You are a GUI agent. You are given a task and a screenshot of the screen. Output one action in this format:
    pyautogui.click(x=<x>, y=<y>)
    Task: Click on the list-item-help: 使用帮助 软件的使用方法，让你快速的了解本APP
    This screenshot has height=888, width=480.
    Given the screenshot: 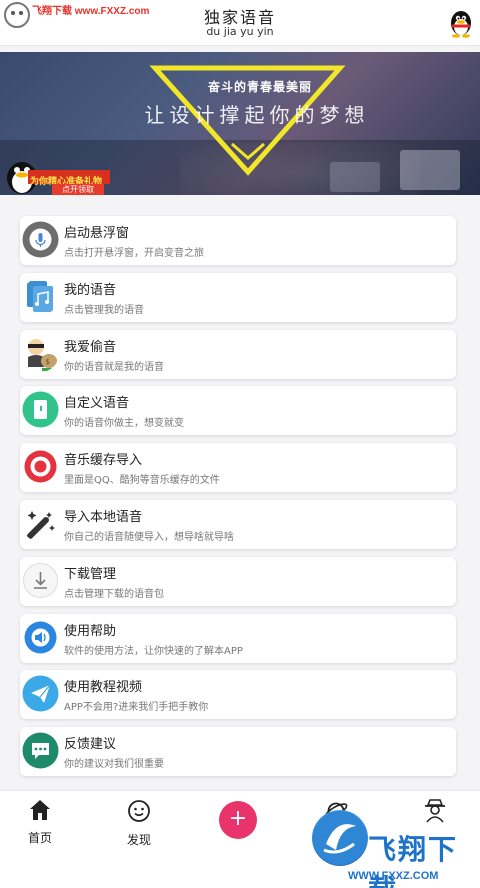 What is the action you would take?
    pyautogui.click(x=238, y=638)
    